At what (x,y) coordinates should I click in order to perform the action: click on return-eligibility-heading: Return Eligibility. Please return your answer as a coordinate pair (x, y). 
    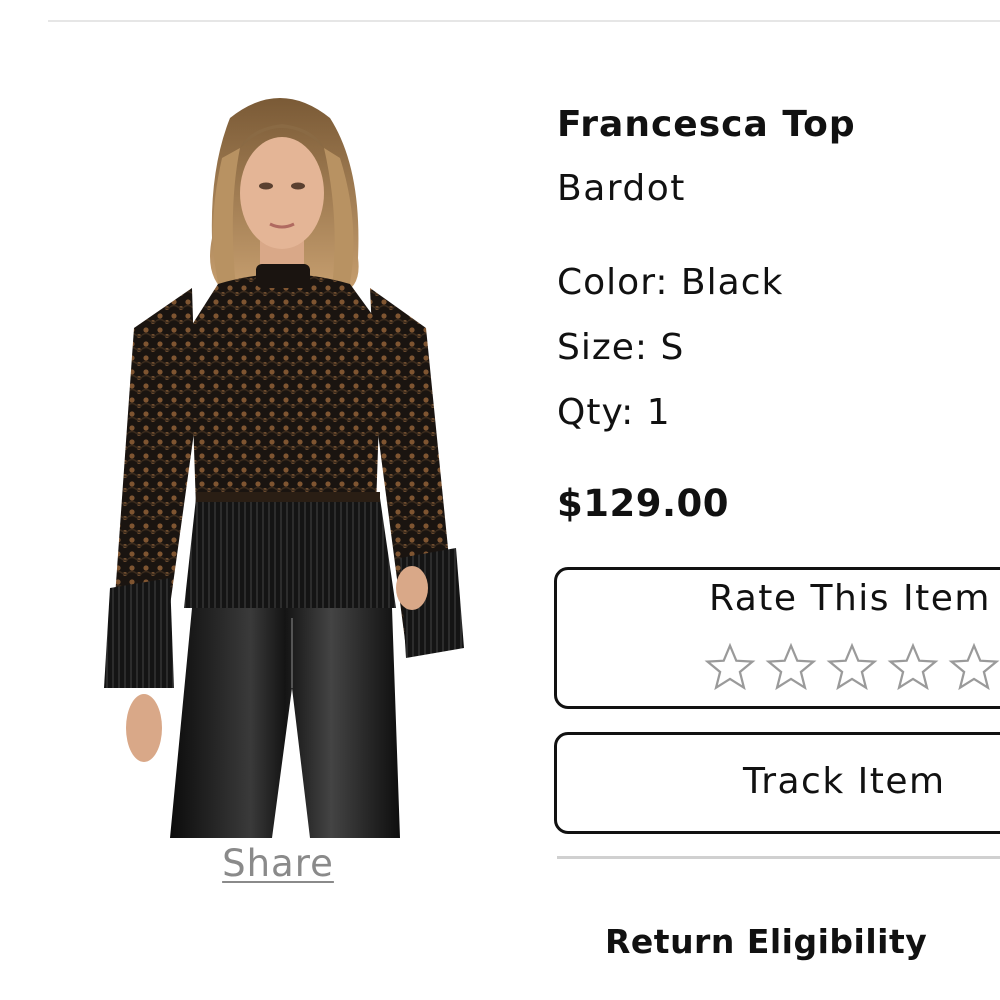
    Looking at the image, I should click on (766, 941).